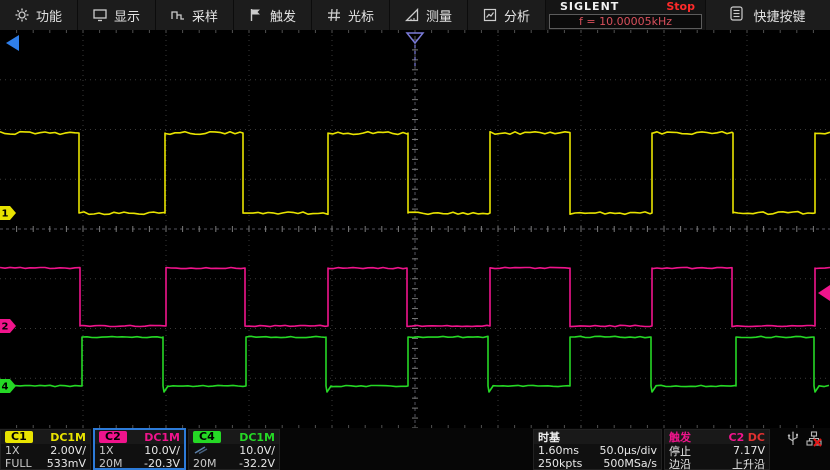 This screenshot has height=470, width=830. What do you see at coordinates (736, 437) in the screenshot?
I see `trigger-source: C2` at bounding box center [736, 437].